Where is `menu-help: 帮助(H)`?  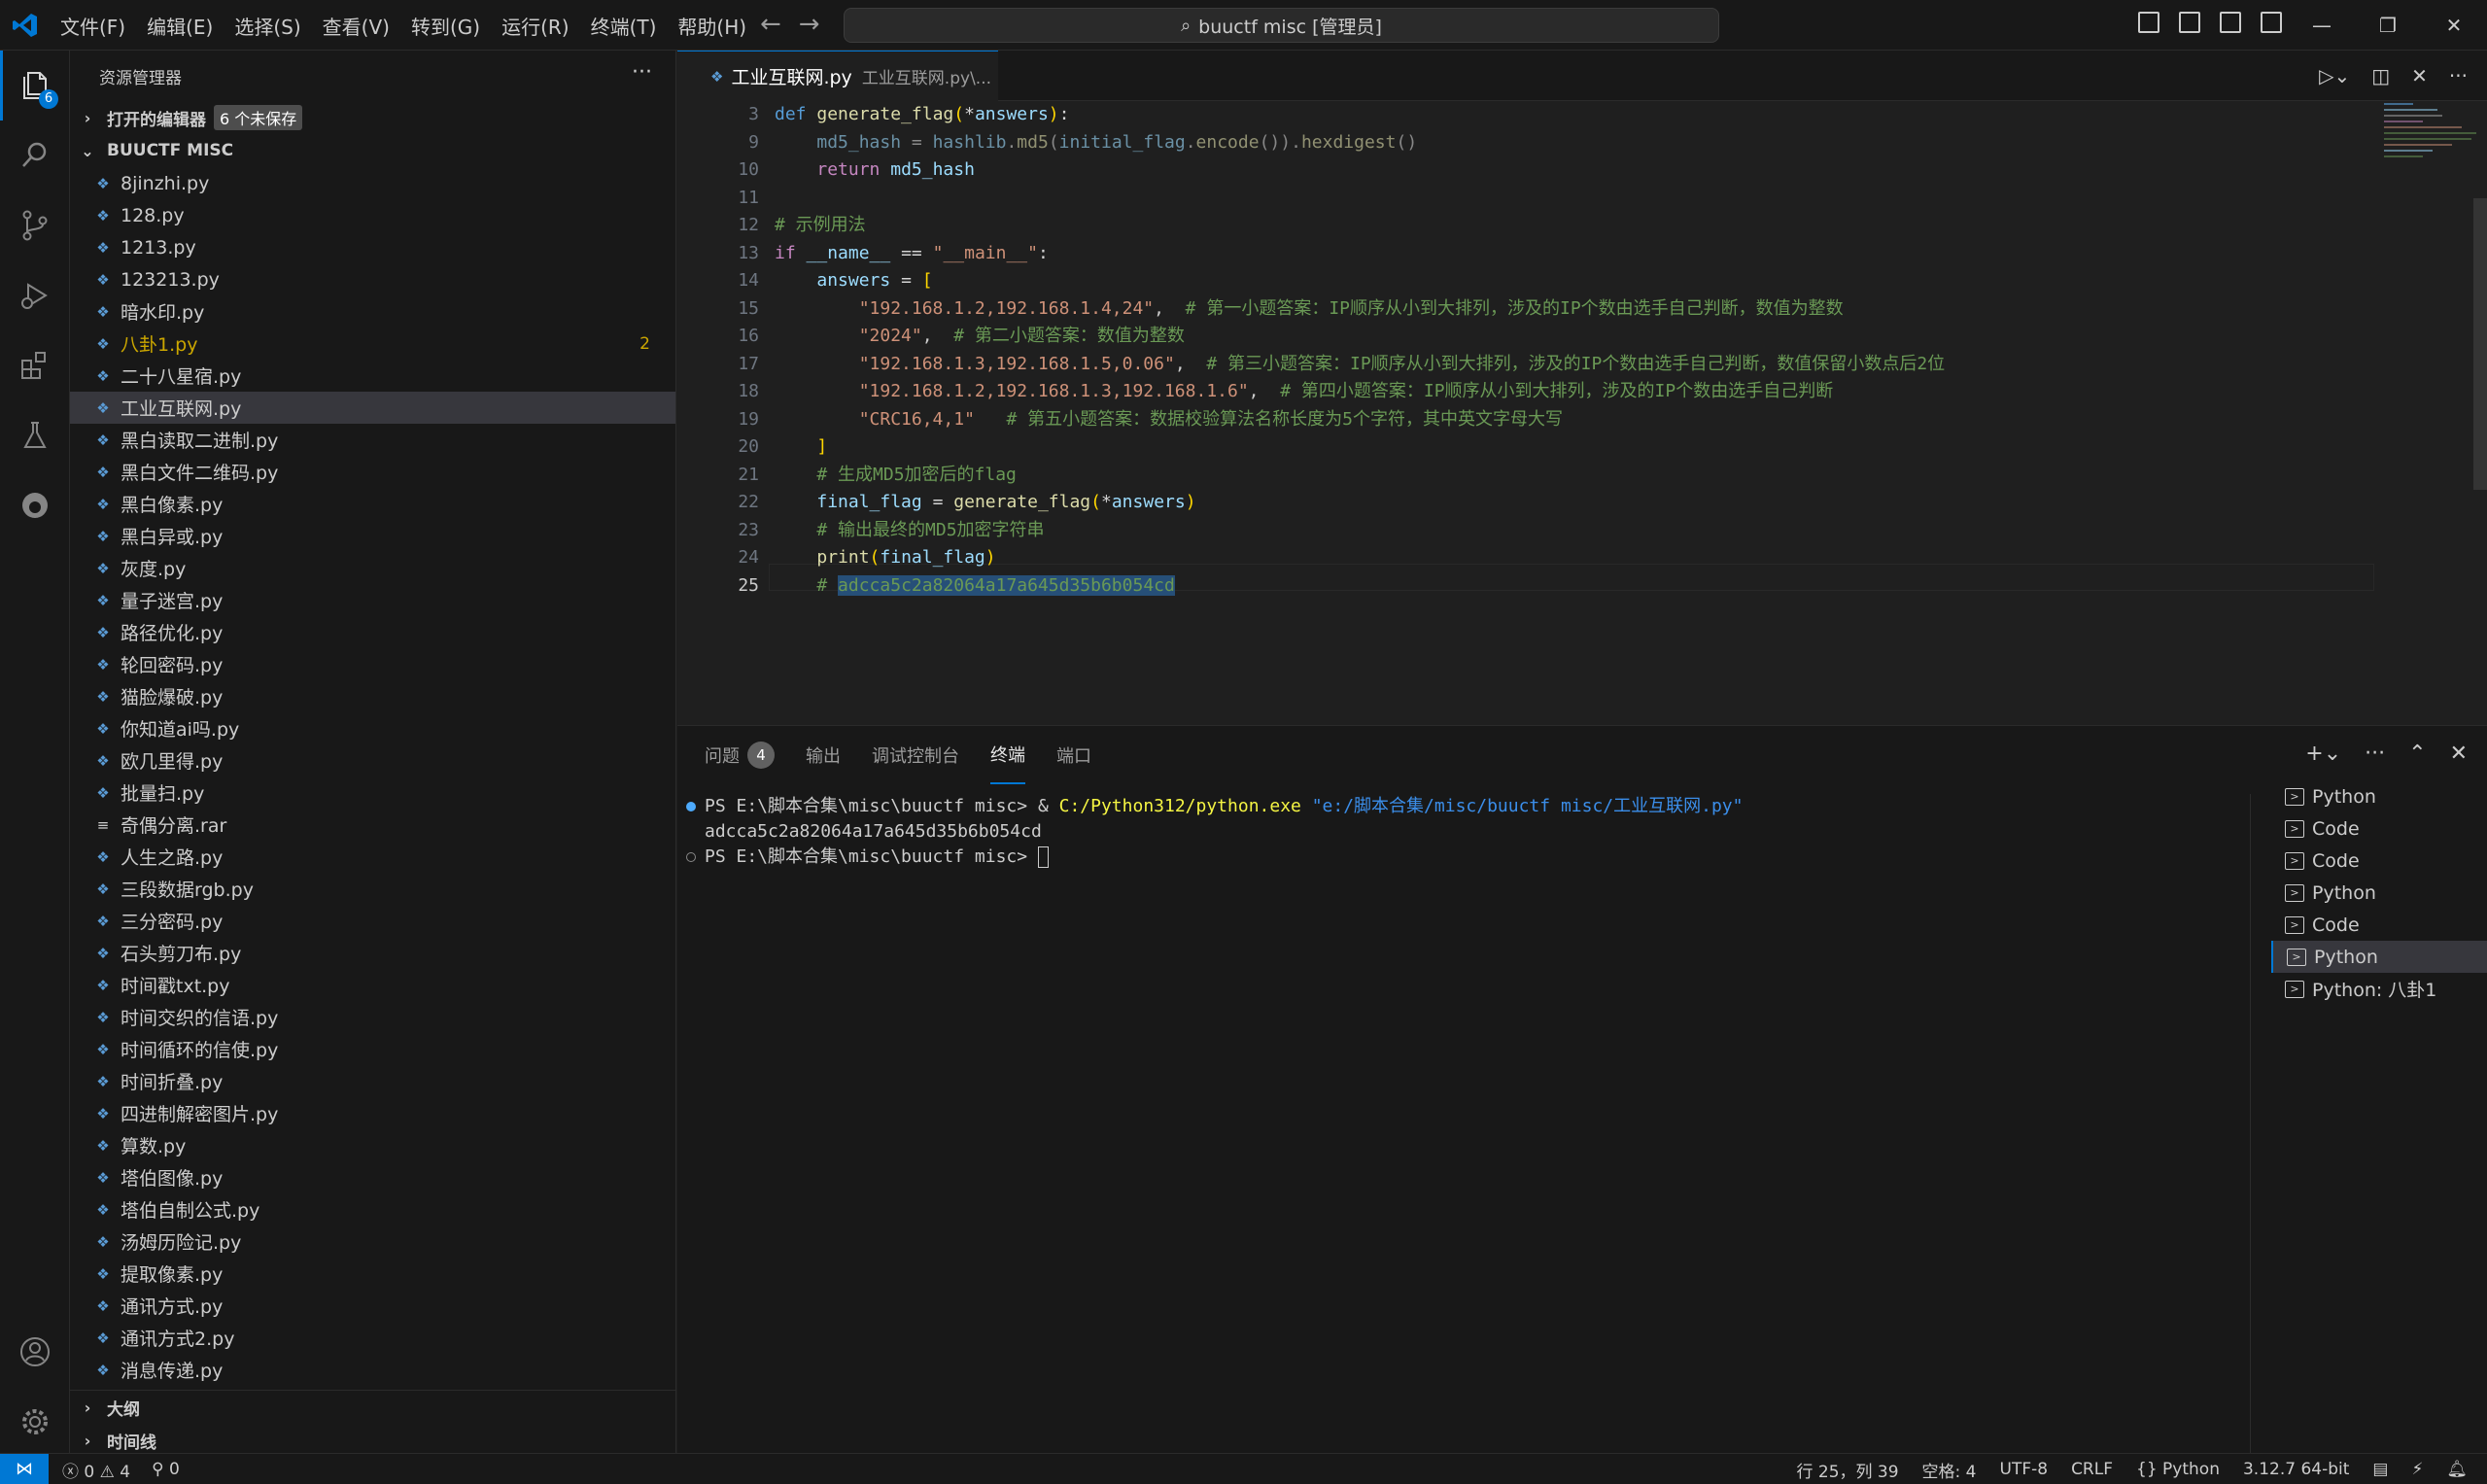
menu-help: 帮助(H) is located at coordinates (711, 26).